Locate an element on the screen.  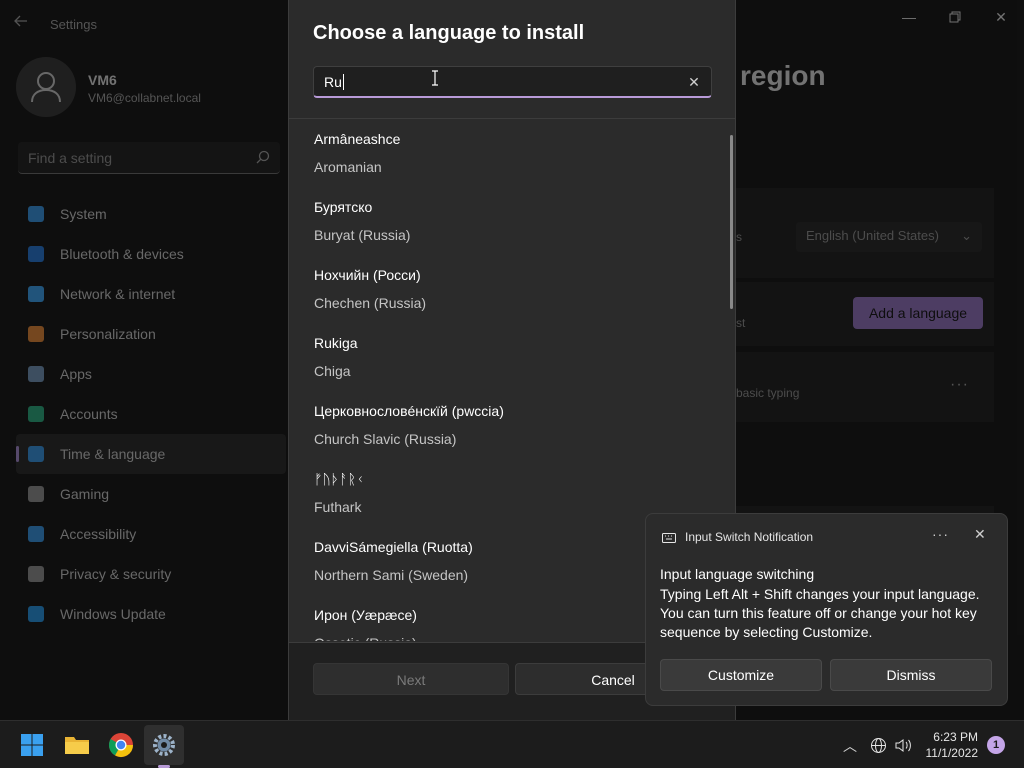
sidebar-item-time-language: Time & language is located at coordinates (151, 454).